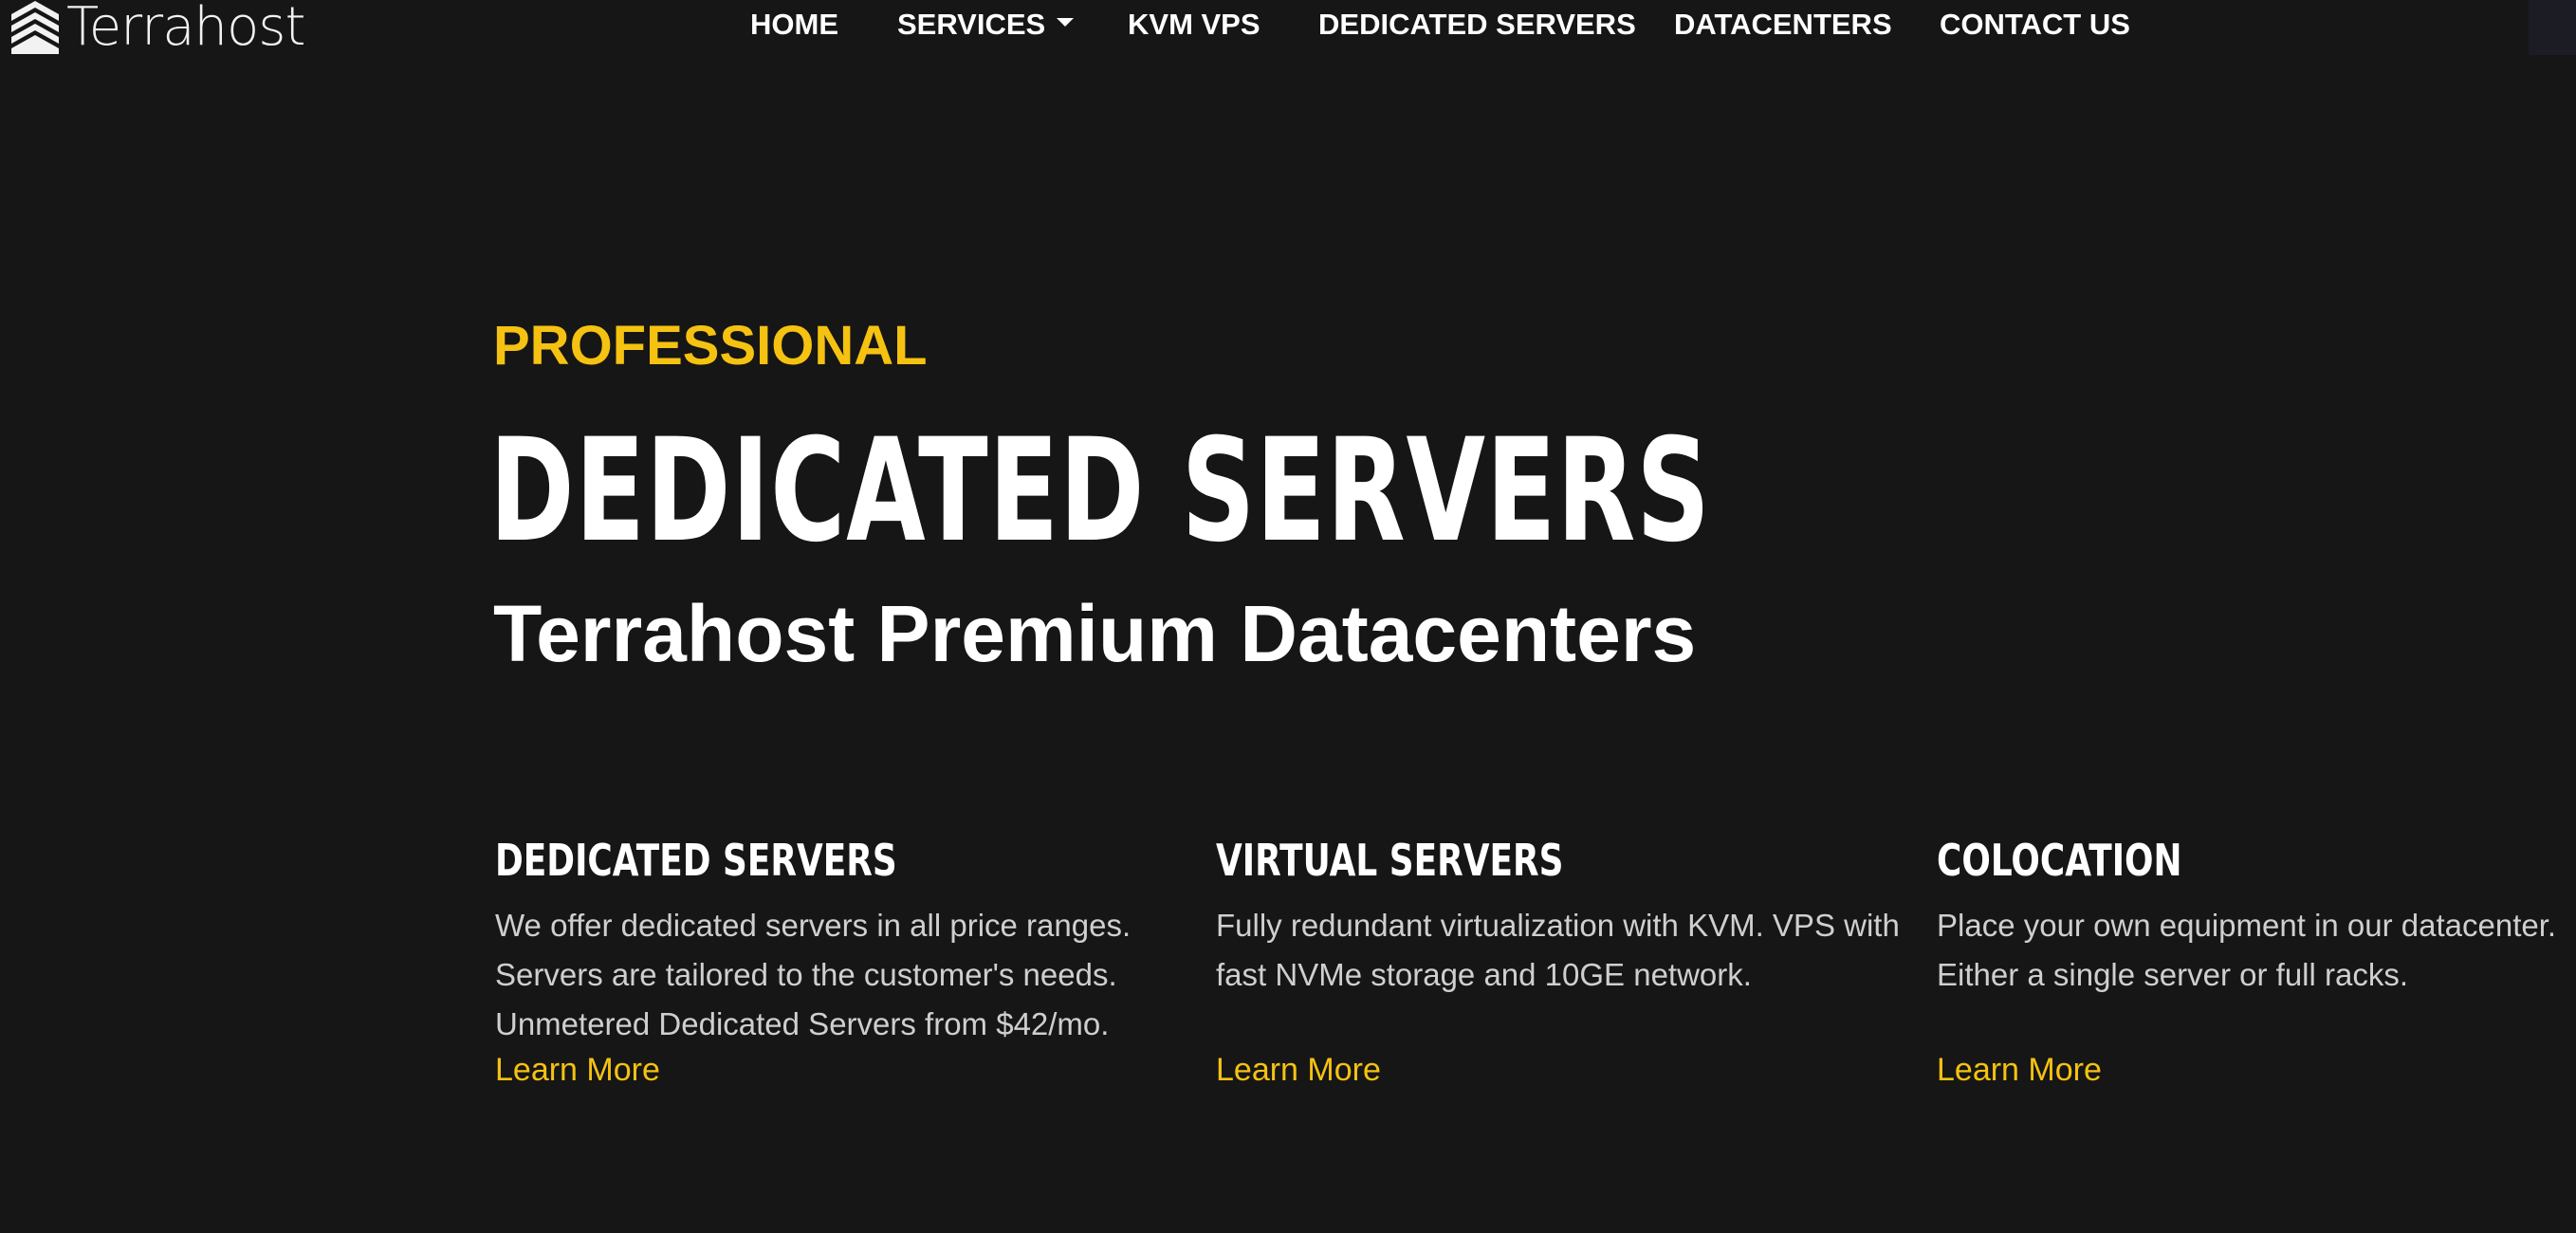  What do you see at coordinates (1100, 491) in the screenshot?
I see `hero-title: DEDICATED SERVERS` at bounding box center [1100, 491].